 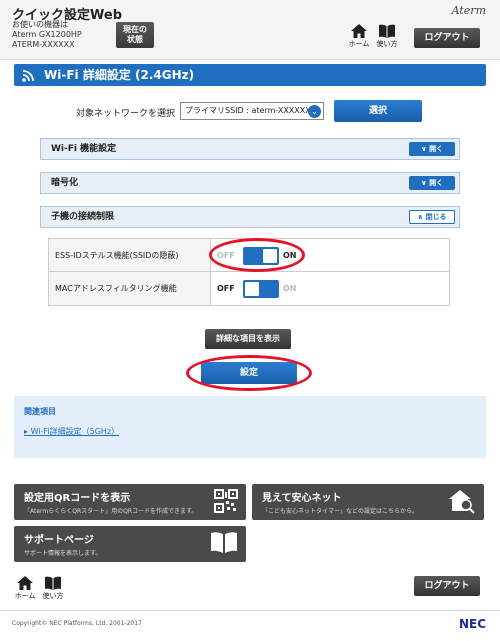 I want to click on accordion-wifi-function: Wi-Fi 機能設定 ∨ 開く, so click(x=250, y=149).